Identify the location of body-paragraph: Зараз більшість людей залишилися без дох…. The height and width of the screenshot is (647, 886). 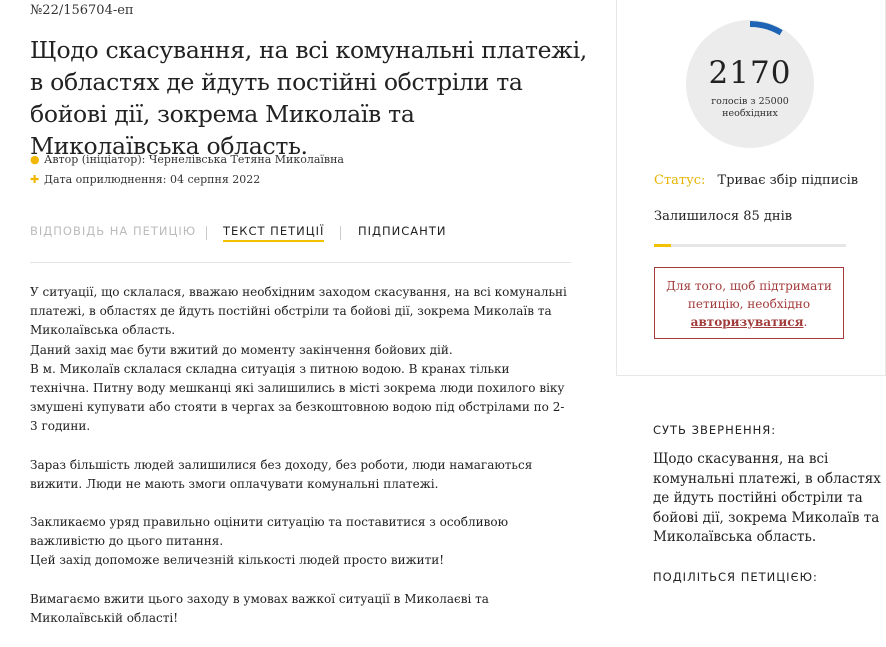
(281, 474).